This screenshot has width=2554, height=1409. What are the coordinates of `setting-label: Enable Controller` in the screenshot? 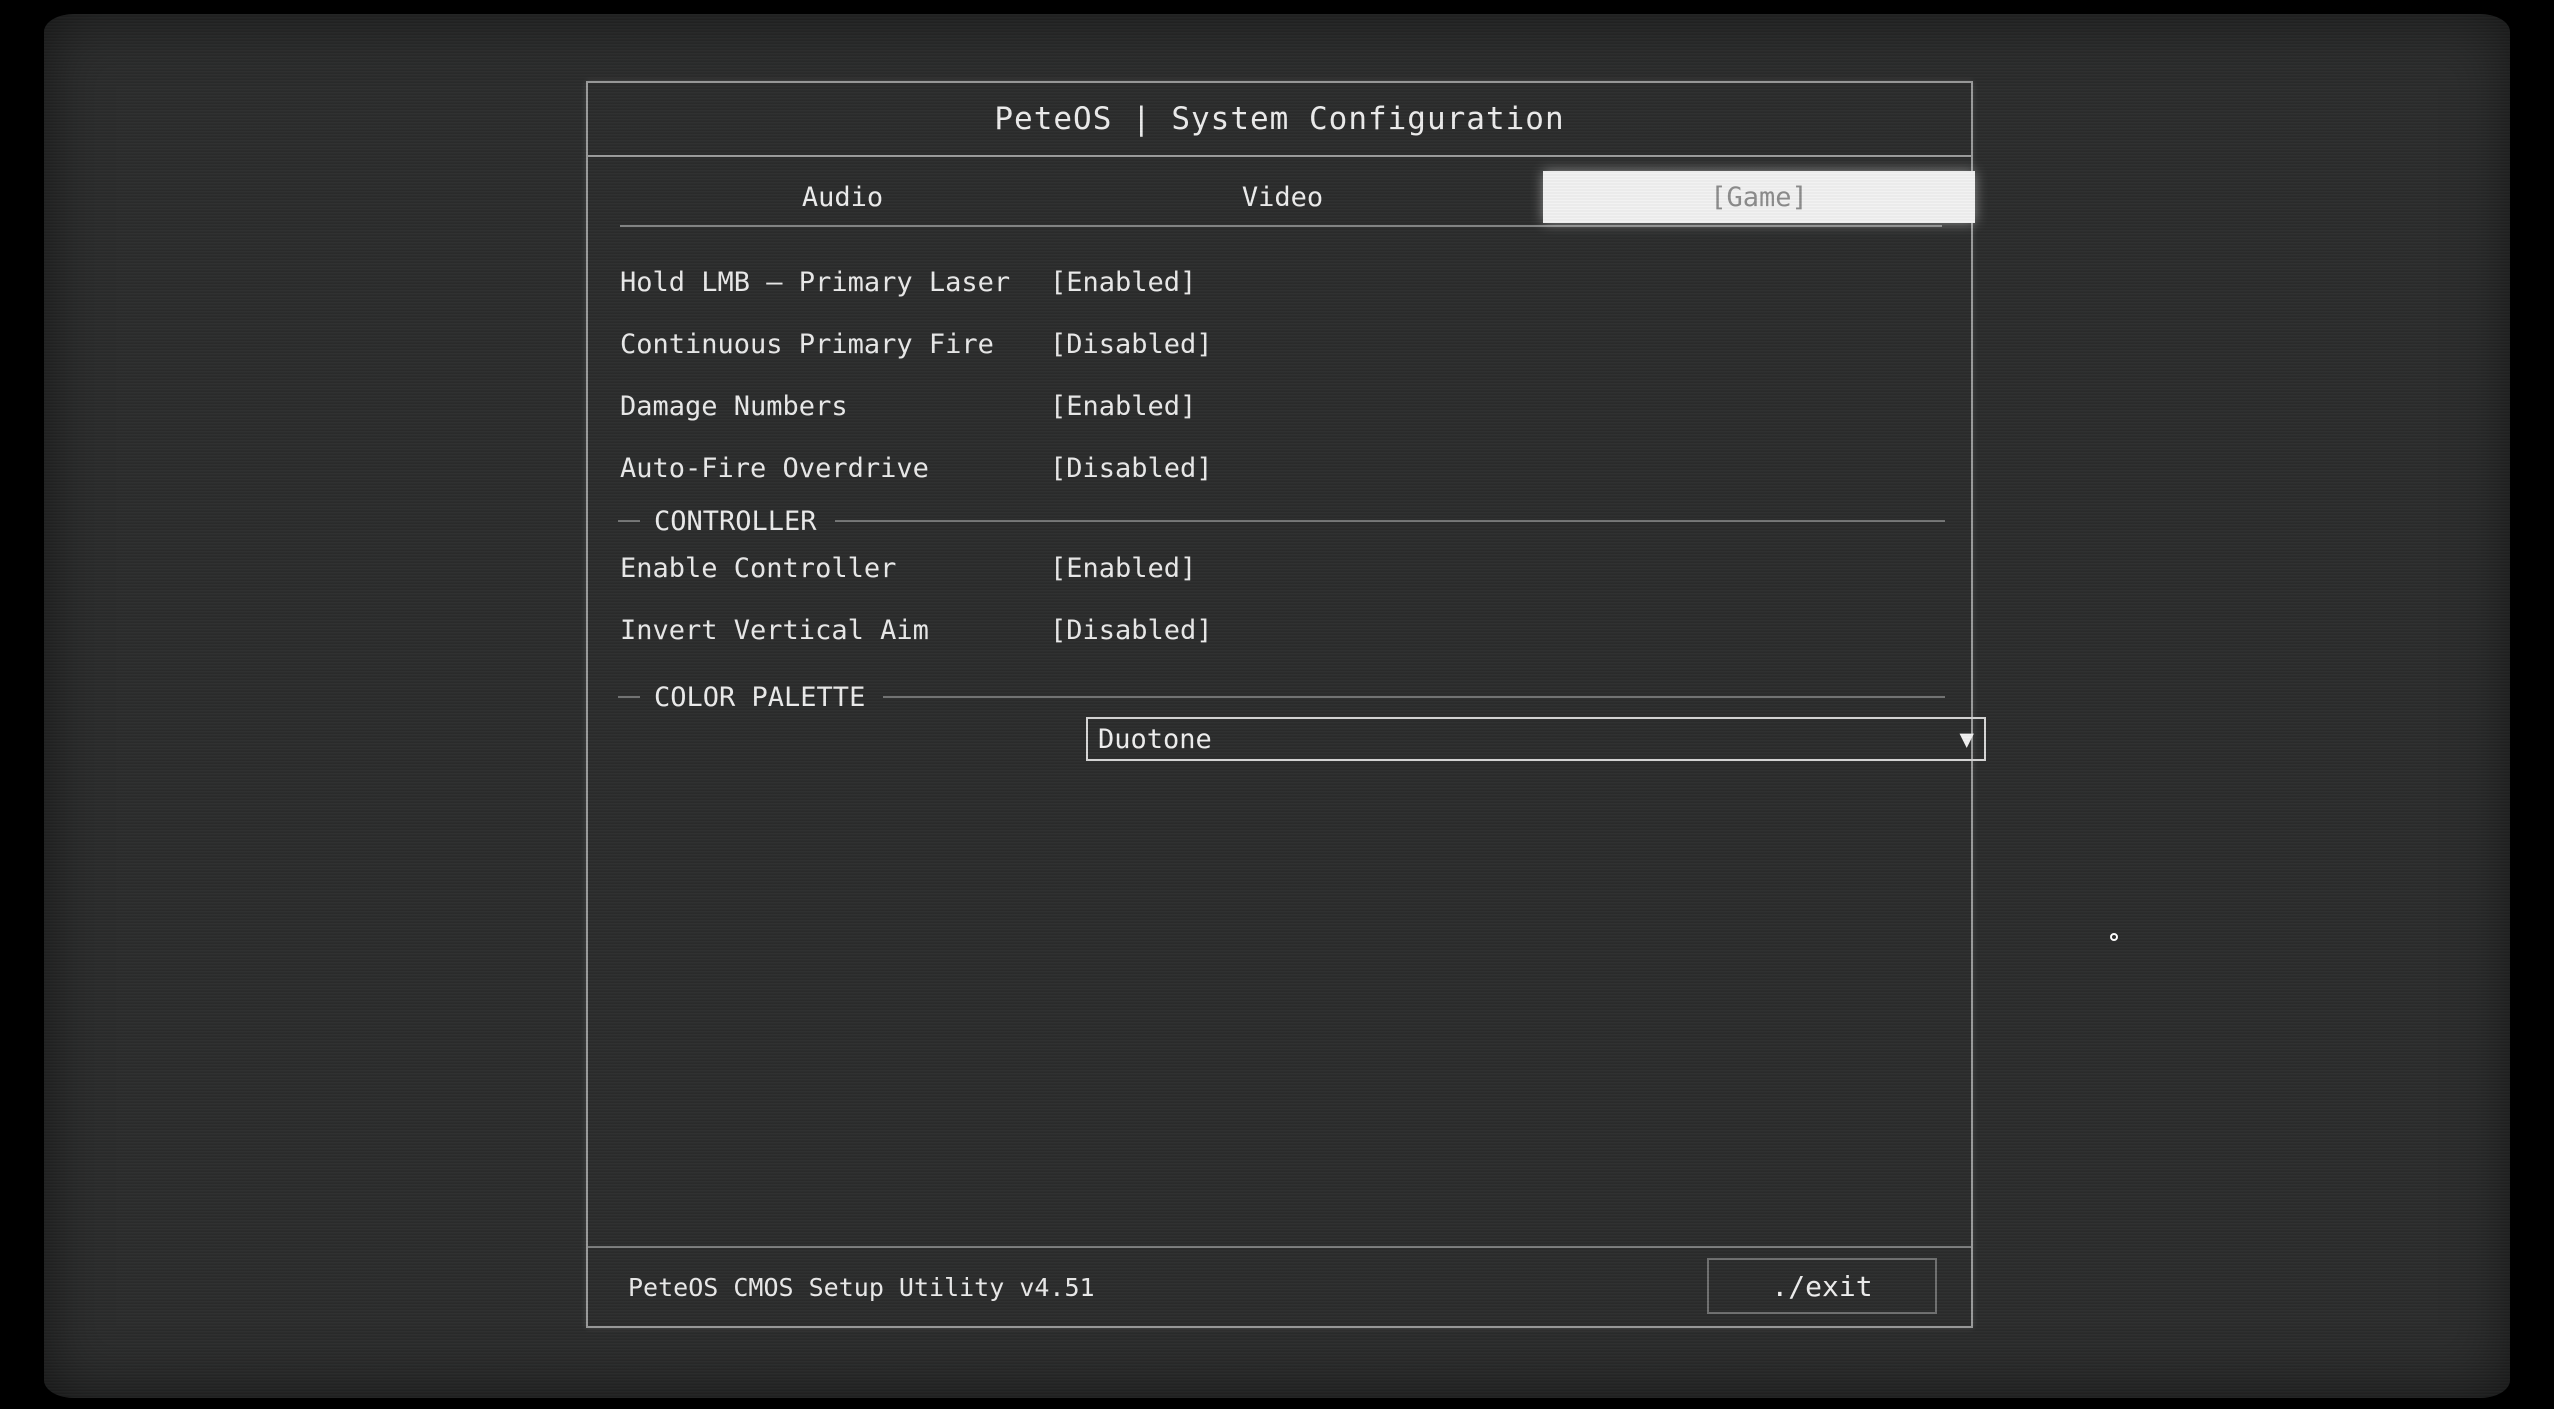 It's located at (758, 568).